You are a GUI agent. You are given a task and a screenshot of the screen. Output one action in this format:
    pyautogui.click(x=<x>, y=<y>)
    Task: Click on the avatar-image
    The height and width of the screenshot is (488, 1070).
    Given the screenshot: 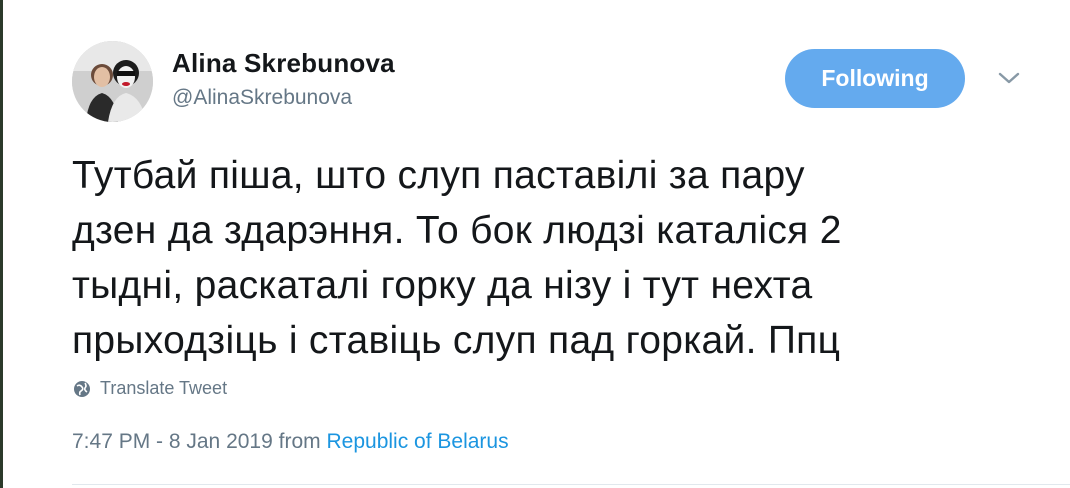 What is the action you would take?
    pyautogui.click(x=112, y=81)
    